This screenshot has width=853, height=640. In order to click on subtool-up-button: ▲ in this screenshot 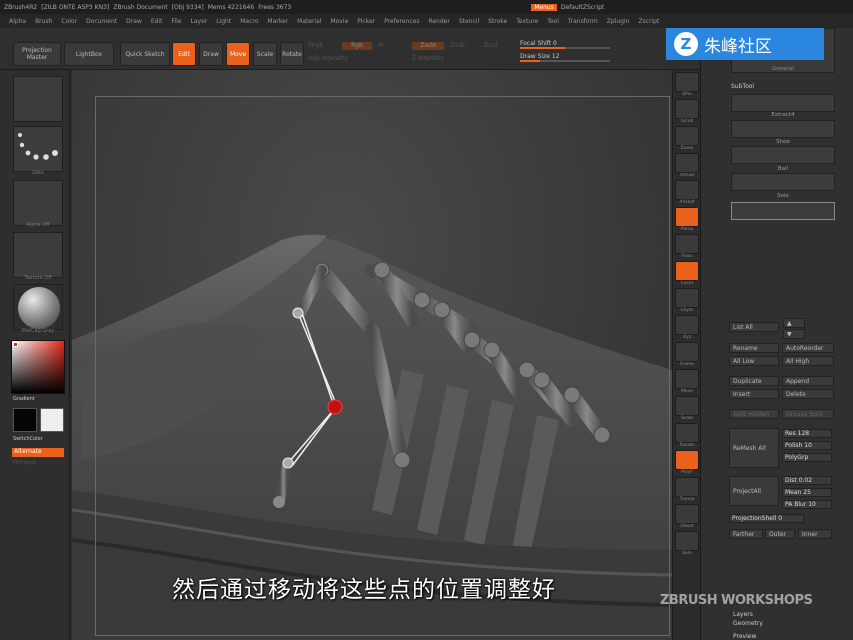, I will do `click(794, 323)`.